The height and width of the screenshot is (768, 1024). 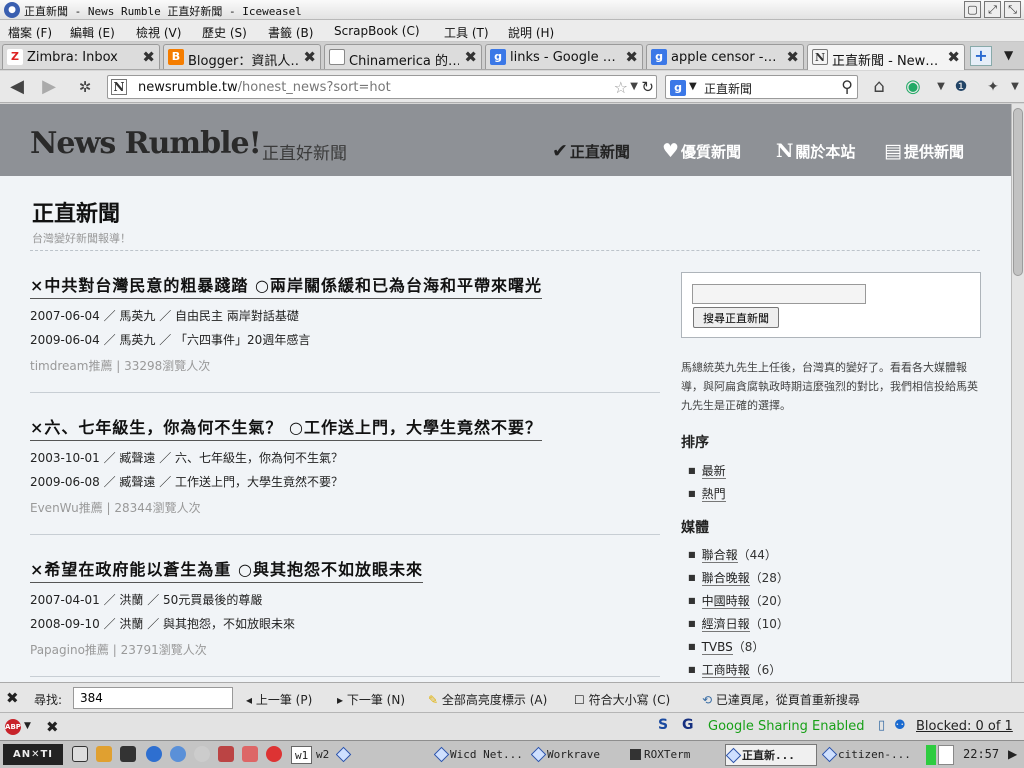 What do you see at coordinates (688, 725) in the screenshot?
I see `google-sharing-icon: G` at bounding box center [688, 725].